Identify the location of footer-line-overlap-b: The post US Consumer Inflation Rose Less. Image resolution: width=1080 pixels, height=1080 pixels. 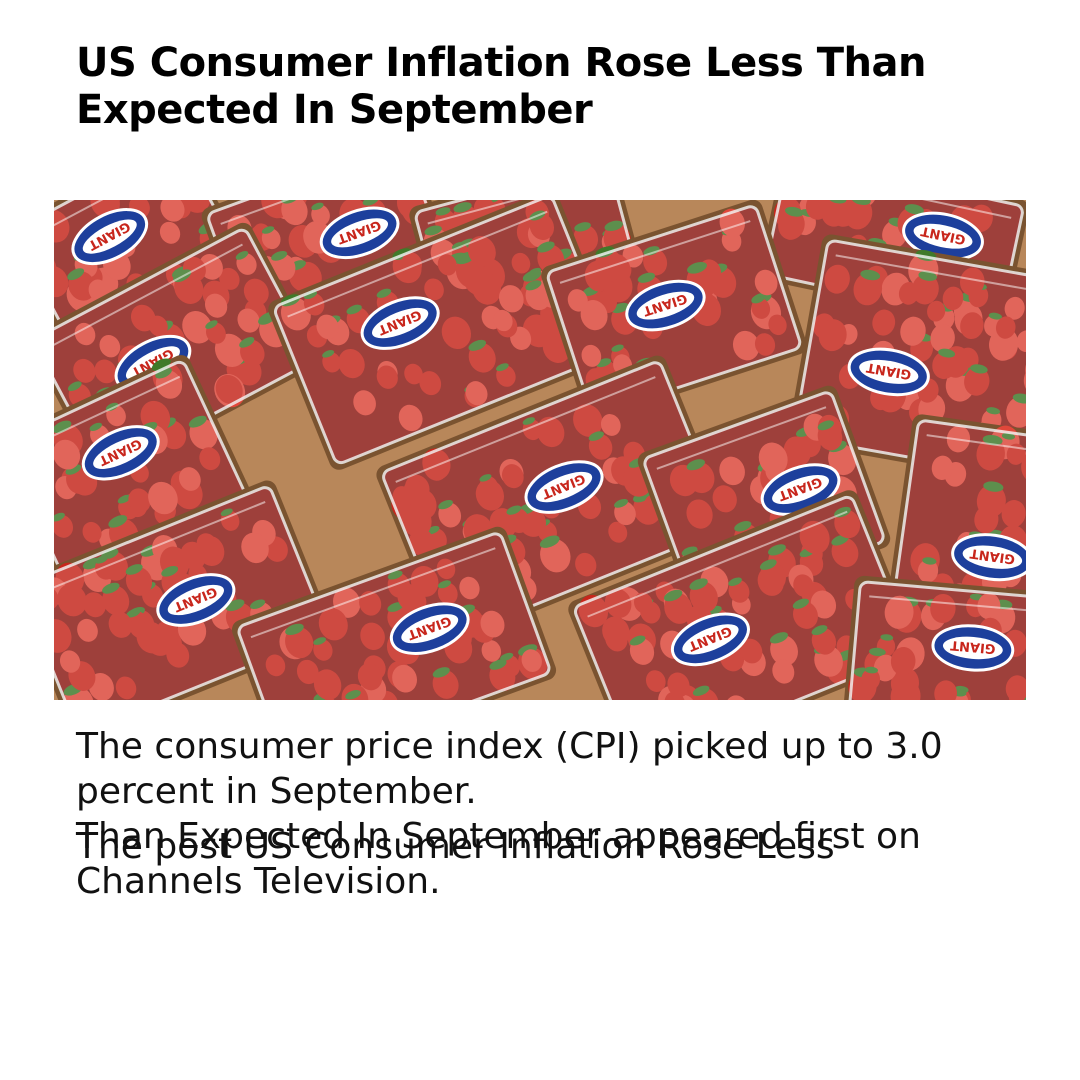
(455, 846).